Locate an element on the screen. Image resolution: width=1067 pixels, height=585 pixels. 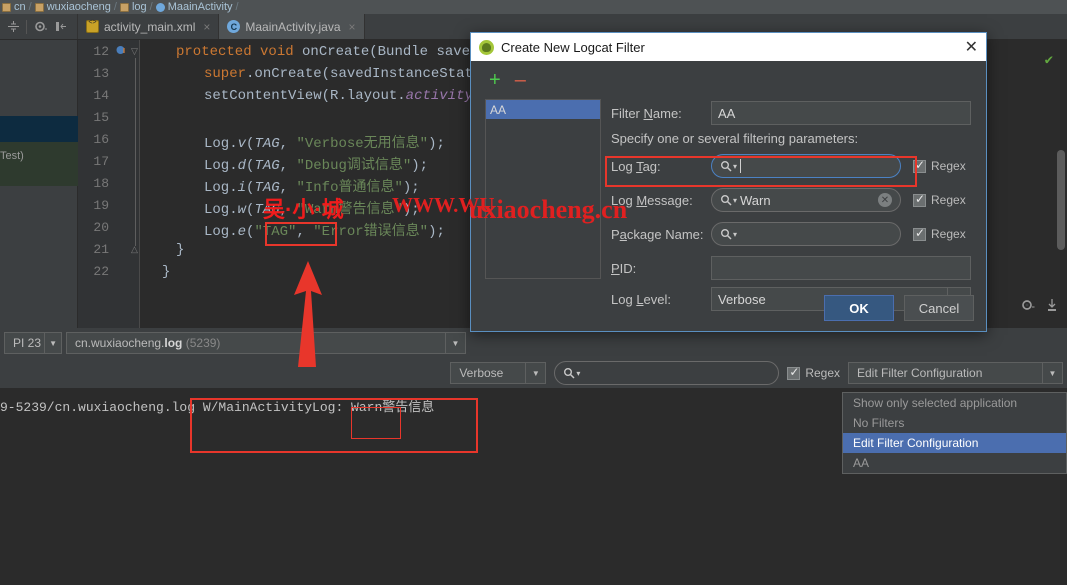
split-editor-icon is located at coordinates (13, 27).